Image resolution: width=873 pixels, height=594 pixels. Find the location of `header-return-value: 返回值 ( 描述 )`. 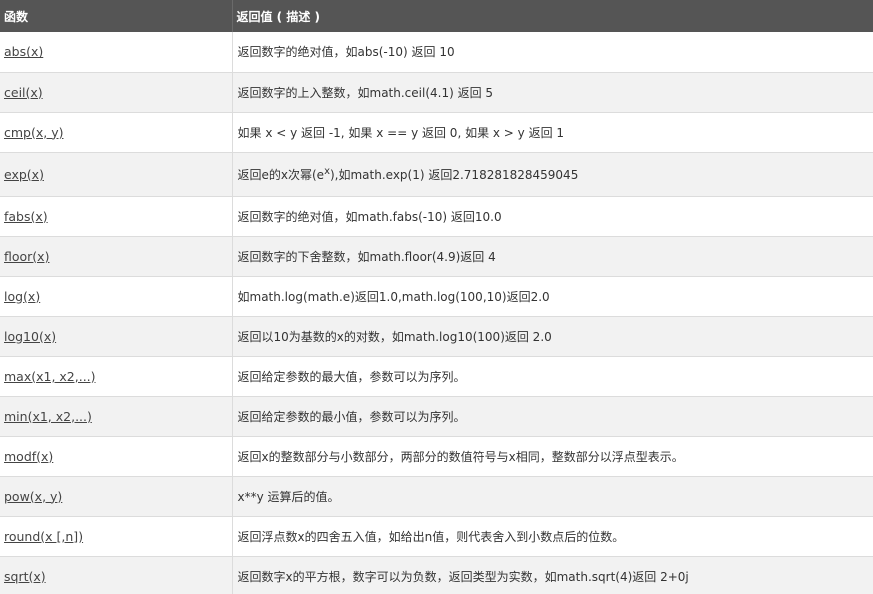

header-return-value: 返回值 ( 描述 ) is located at coordinates (552, 16).